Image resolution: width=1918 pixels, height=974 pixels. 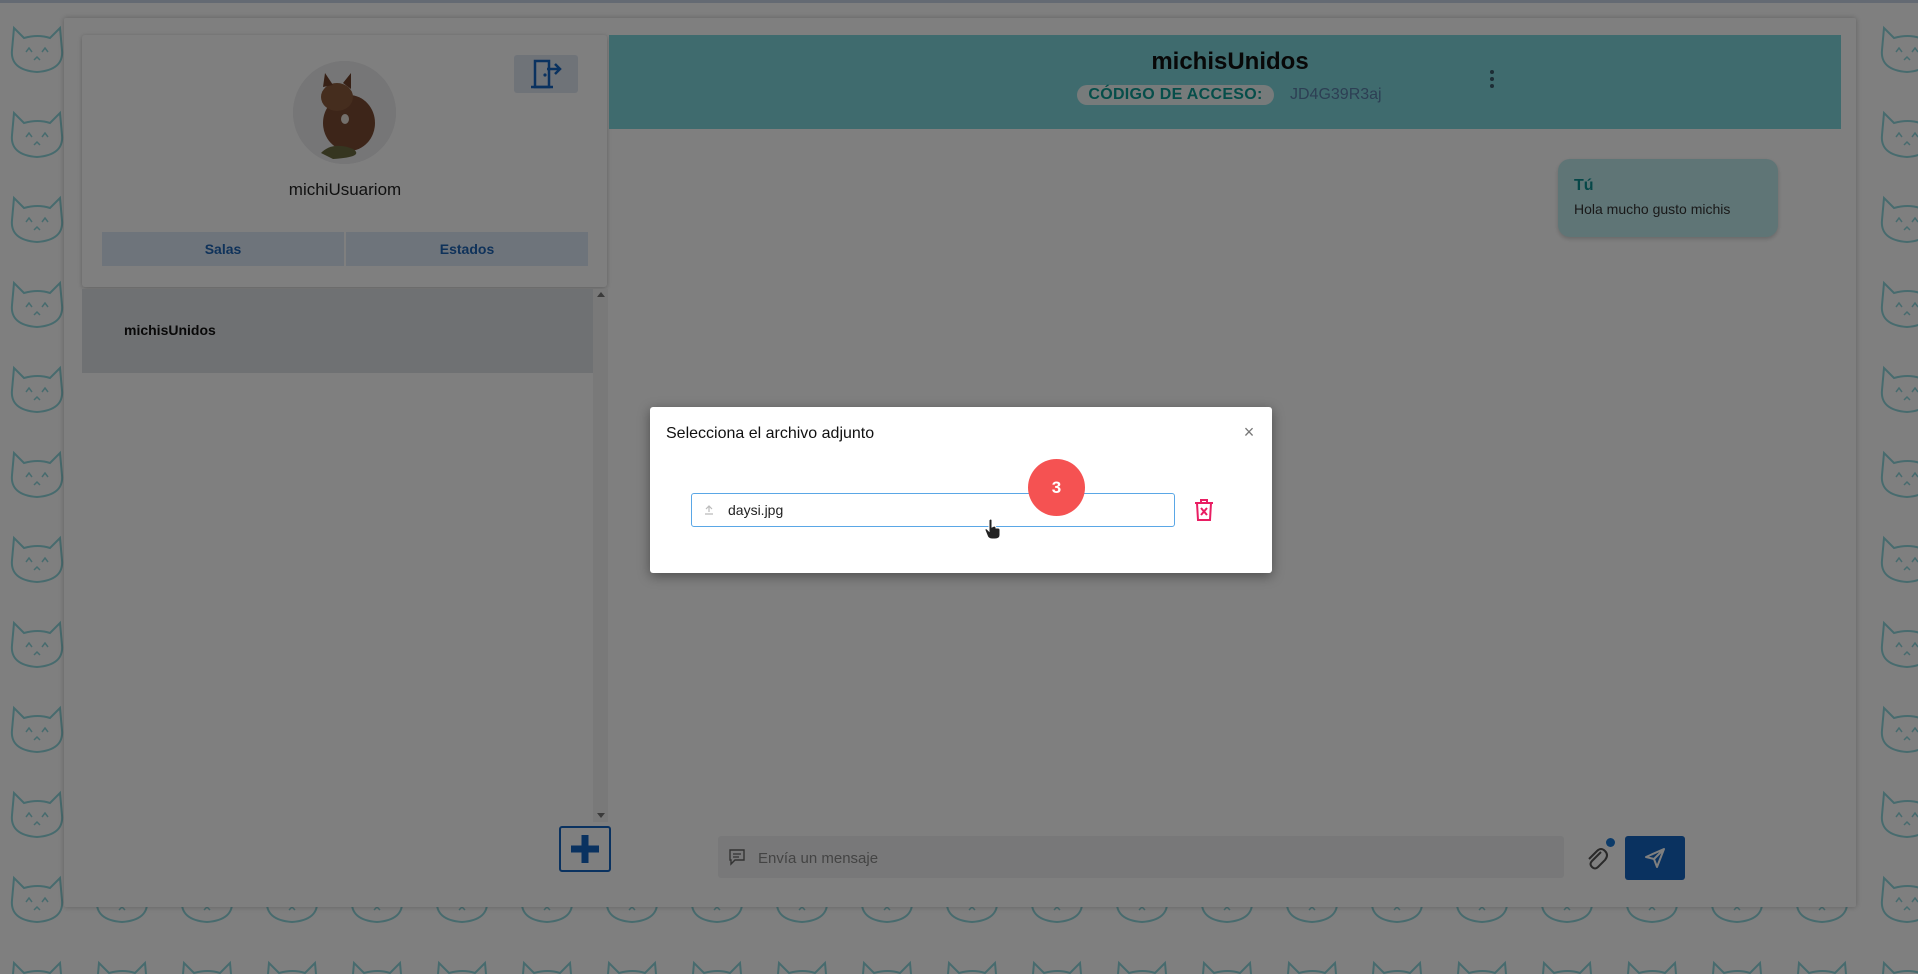 I want to click on file-name: daysi.jpg, so click(x=756, y=510).